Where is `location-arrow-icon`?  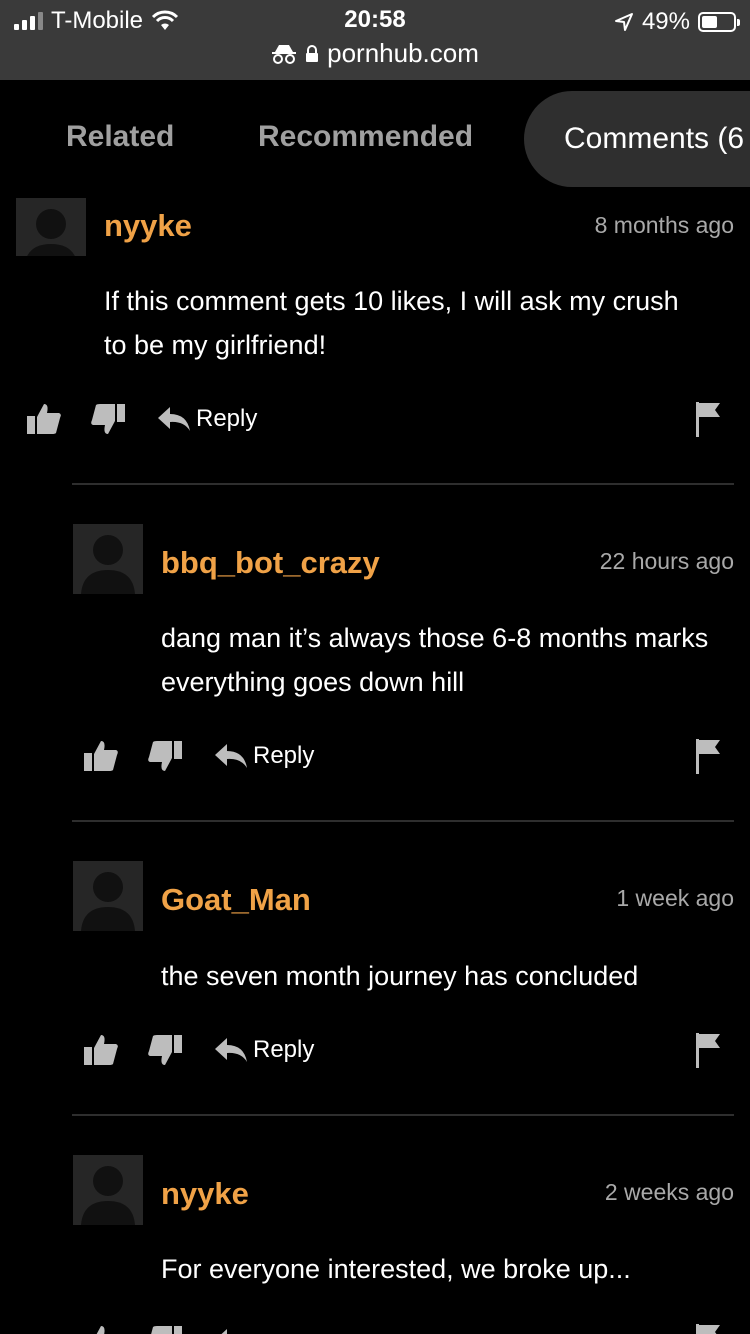
location-arrow-icon is located at coordinates (623, 22).